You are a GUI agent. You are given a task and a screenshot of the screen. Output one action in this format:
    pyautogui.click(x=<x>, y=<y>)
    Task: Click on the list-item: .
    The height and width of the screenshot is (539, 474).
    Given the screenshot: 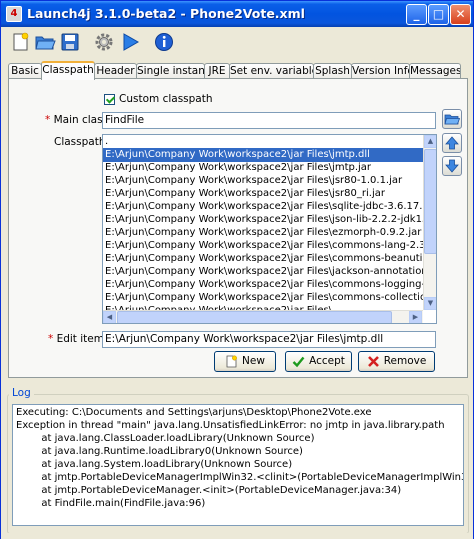 What is the action you would take?
    pyautogui.click(x=263, y=142)
    